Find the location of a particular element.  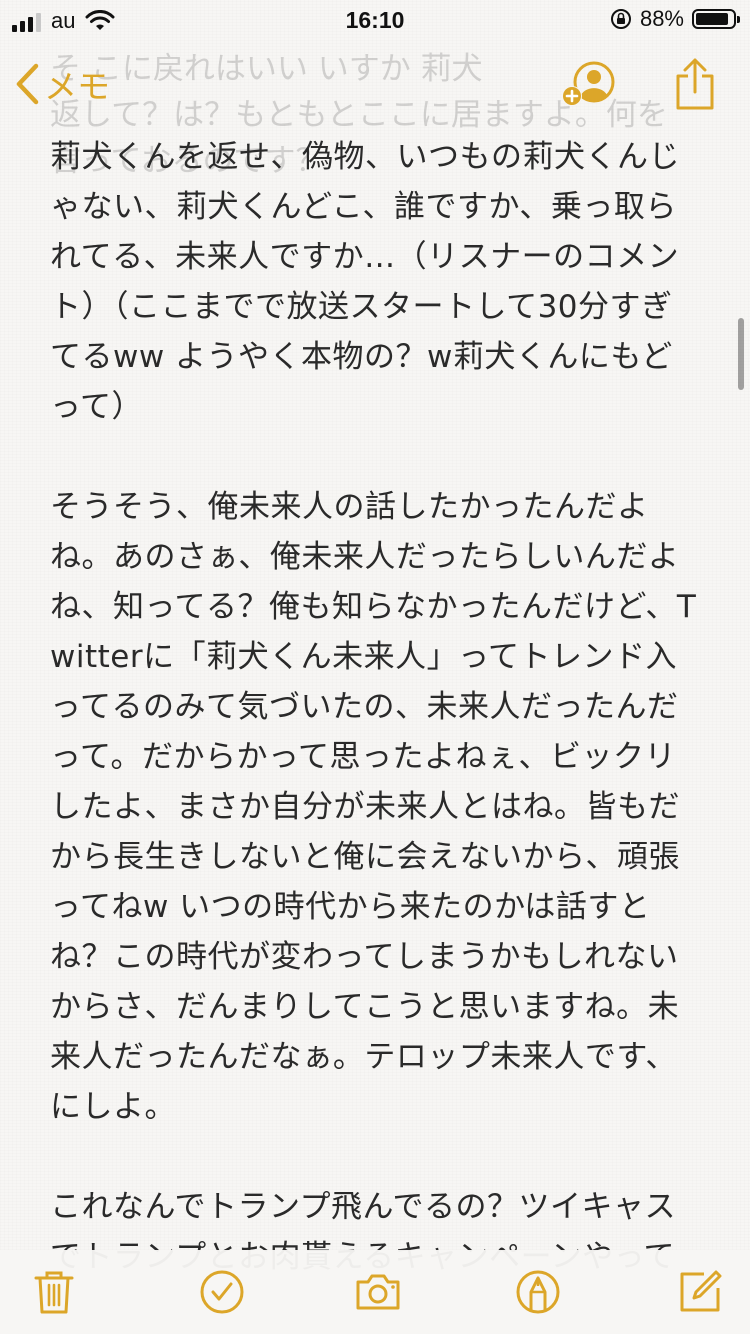

share-icon is located at coordinates (695, 84).